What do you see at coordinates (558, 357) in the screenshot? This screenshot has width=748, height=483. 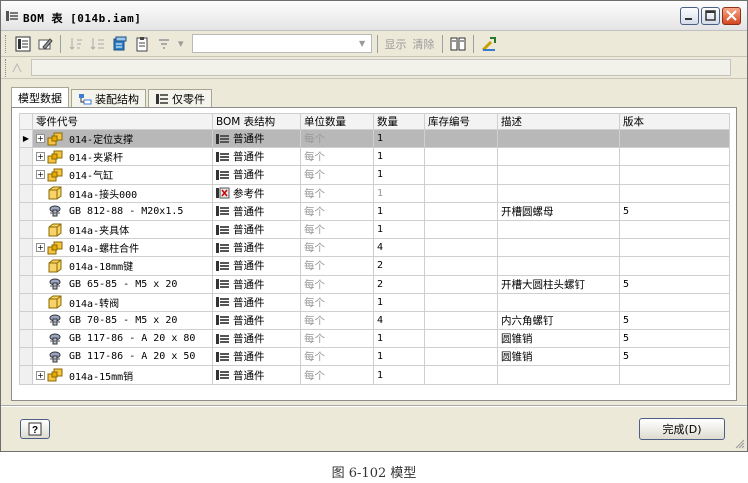 I see `cell-description: 圆锥销` at bounding box center [558, 357].